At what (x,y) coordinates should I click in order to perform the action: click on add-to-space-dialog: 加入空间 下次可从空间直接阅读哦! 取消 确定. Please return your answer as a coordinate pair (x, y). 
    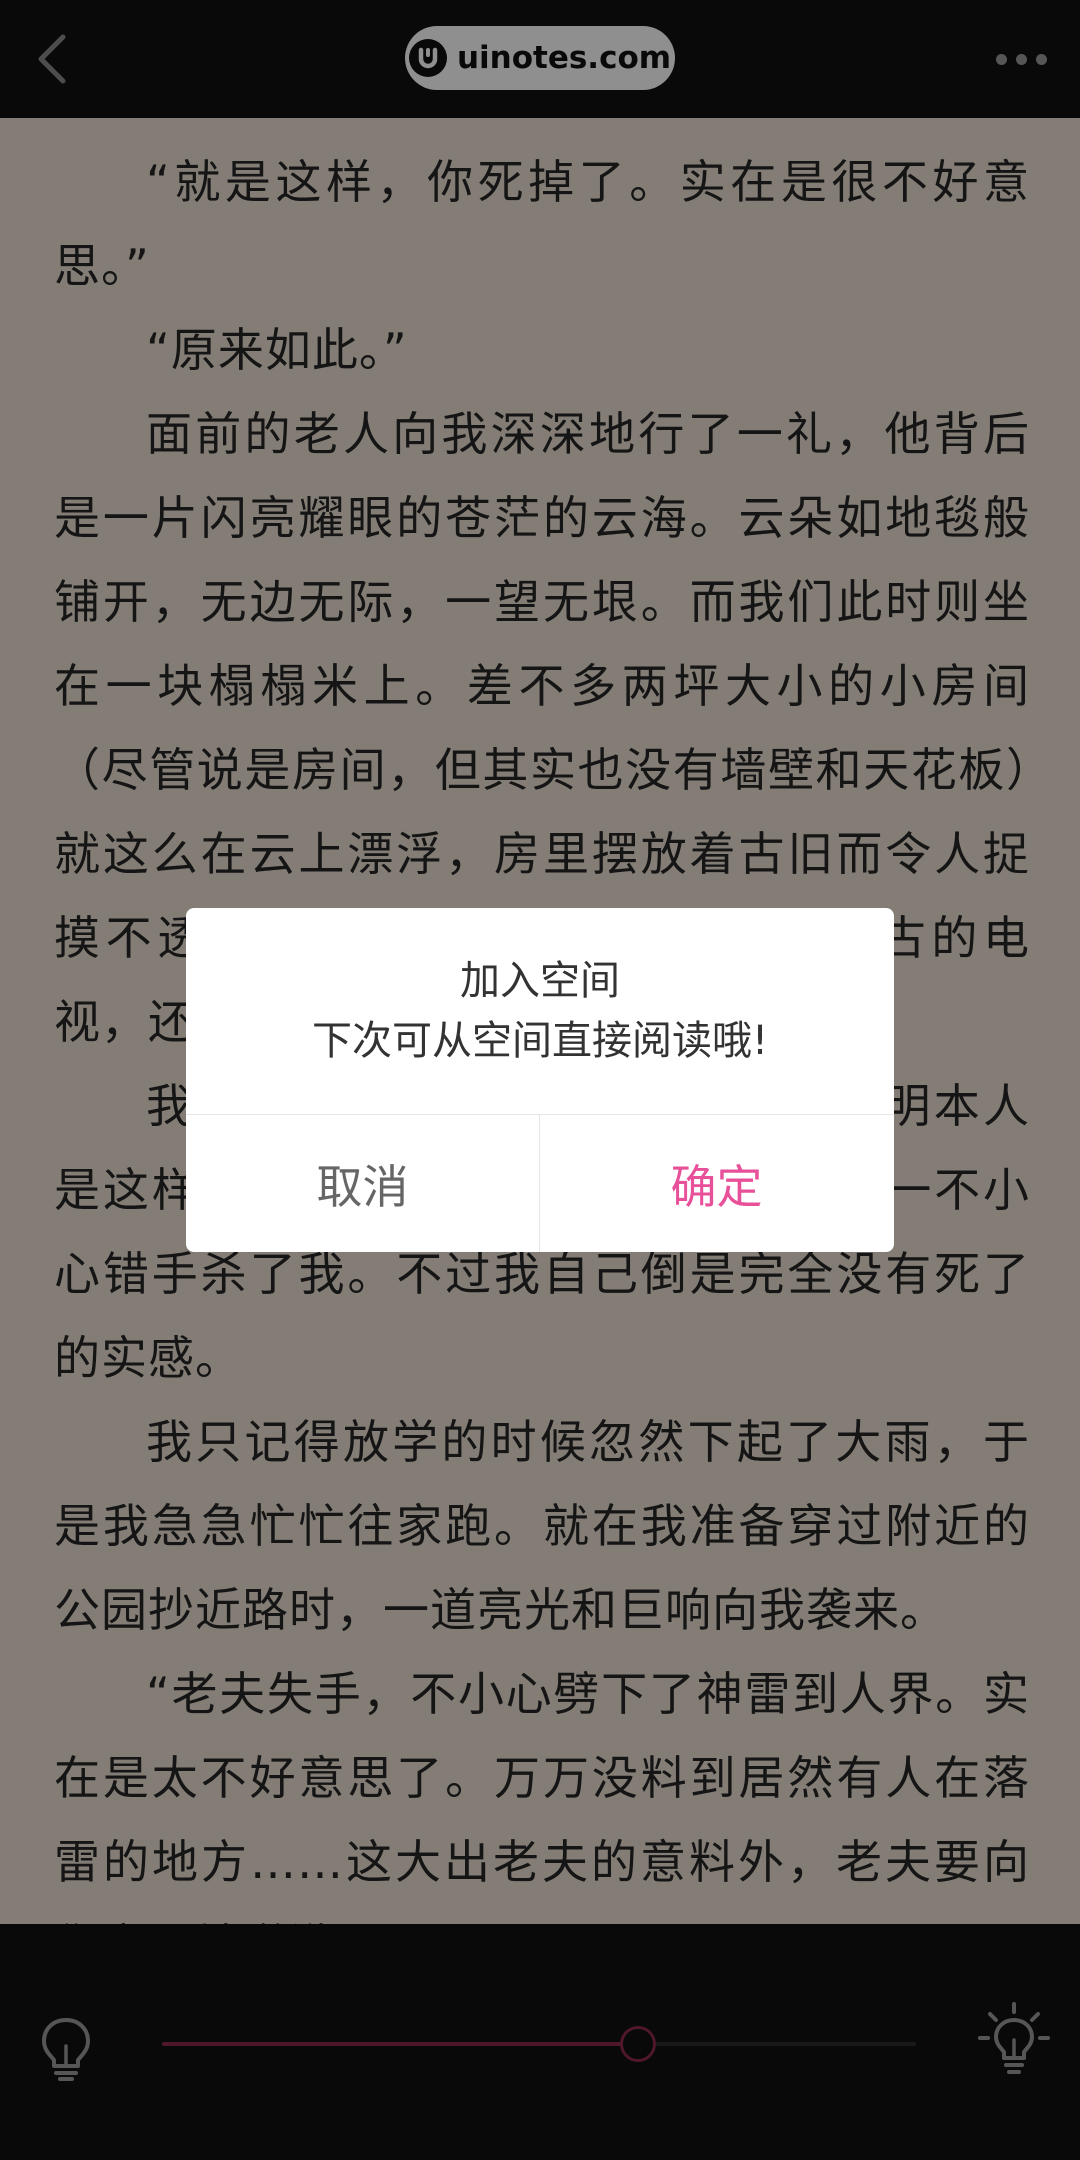
    Looking at the image, I should click on (540, 1080).